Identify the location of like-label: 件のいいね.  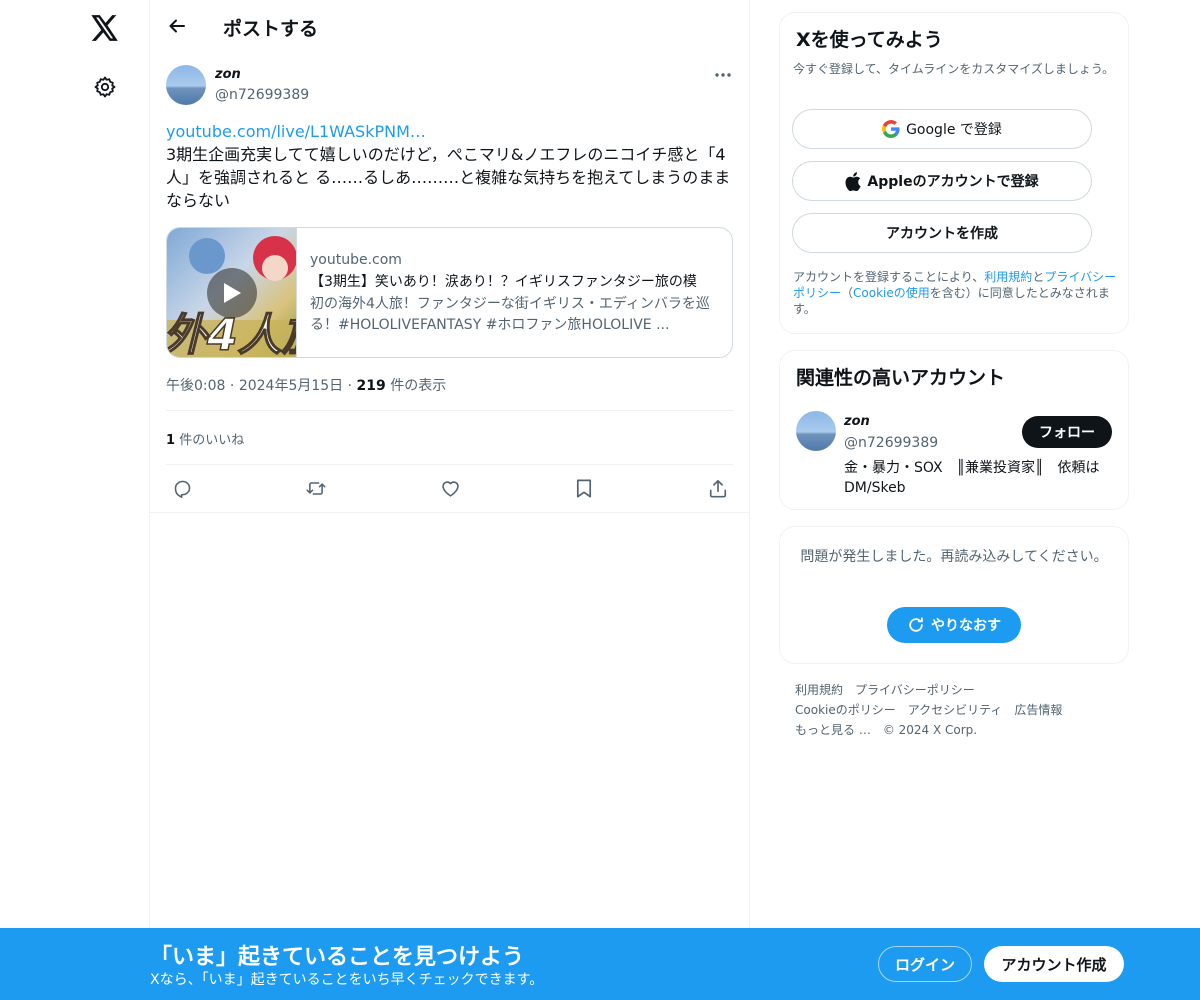
(212, 440).